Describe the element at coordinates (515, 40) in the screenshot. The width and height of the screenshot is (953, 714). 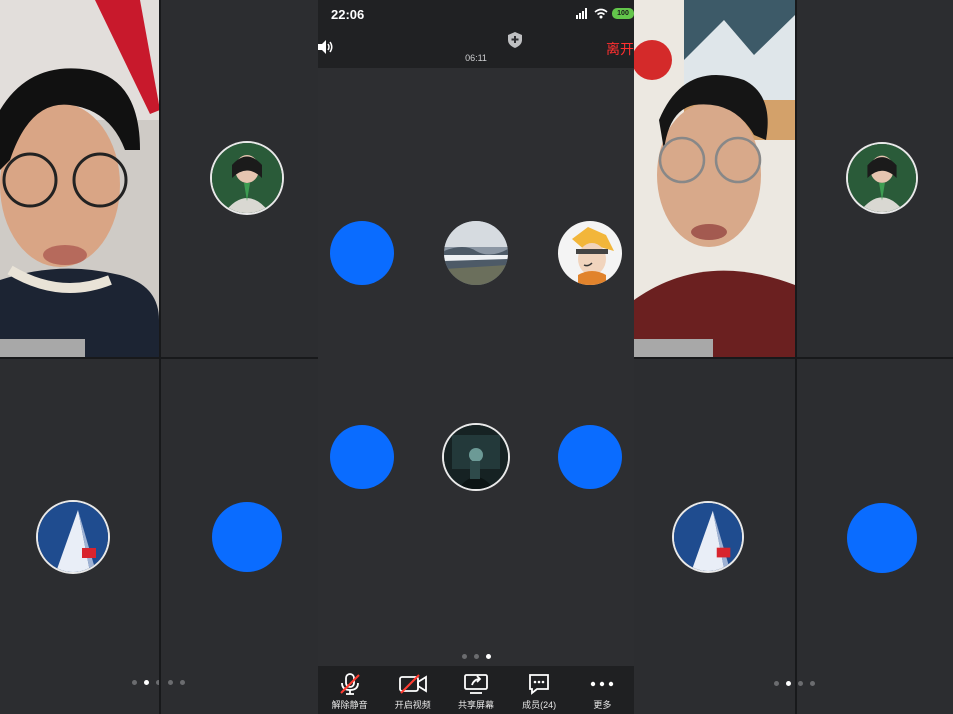
I see `shield-icon` at that location.